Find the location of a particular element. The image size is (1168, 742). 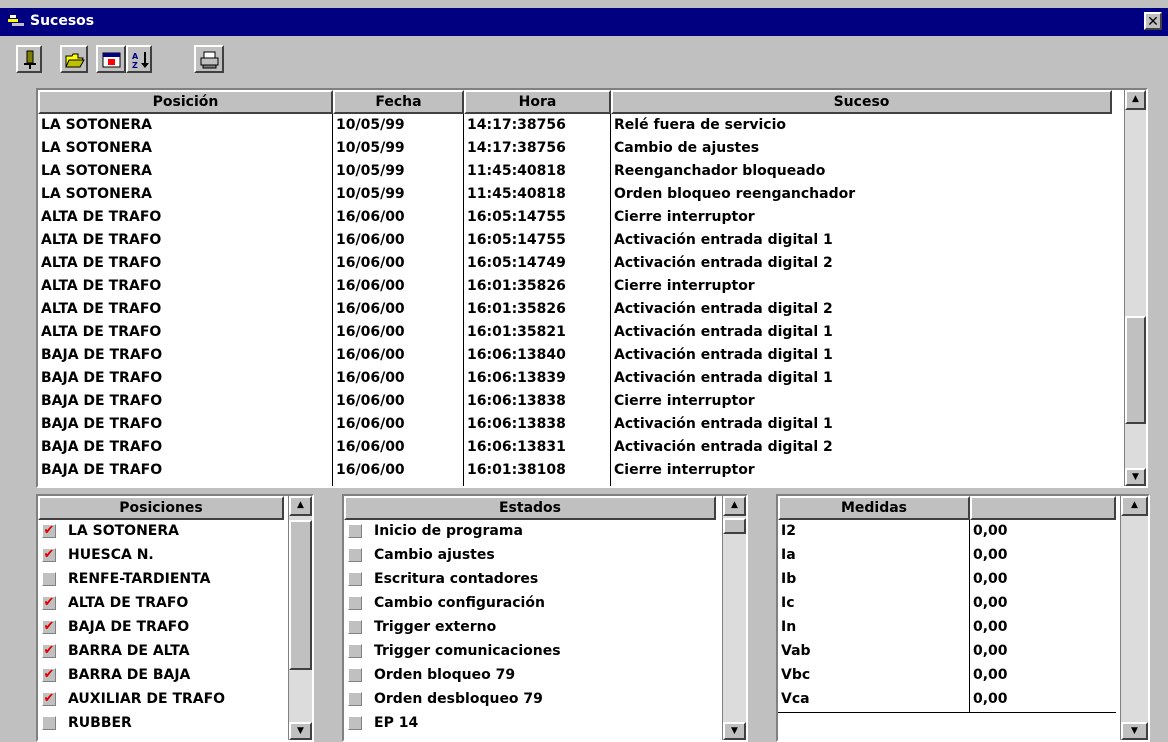

measure-row: In 0,00 is located at coordinates (947, 627).